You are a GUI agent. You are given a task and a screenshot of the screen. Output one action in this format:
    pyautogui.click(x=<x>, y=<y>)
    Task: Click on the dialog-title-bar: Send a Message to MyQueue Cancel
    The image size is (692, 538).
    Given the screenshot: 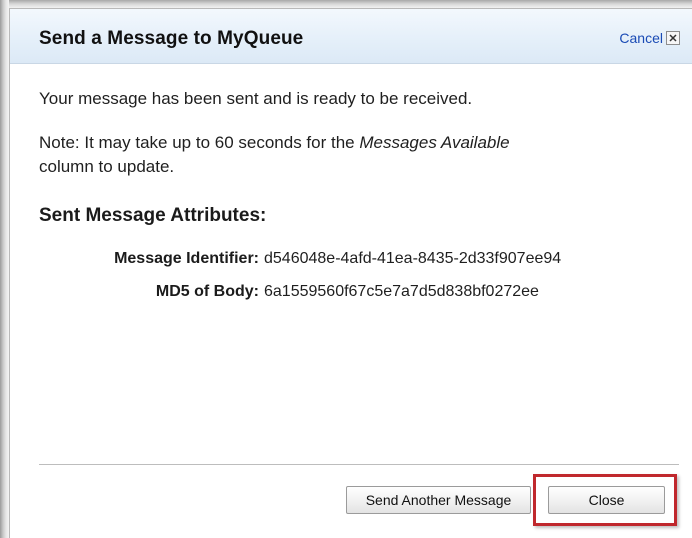 What is the action you would take?
    pyautogui.click(x=351, y=36)
    